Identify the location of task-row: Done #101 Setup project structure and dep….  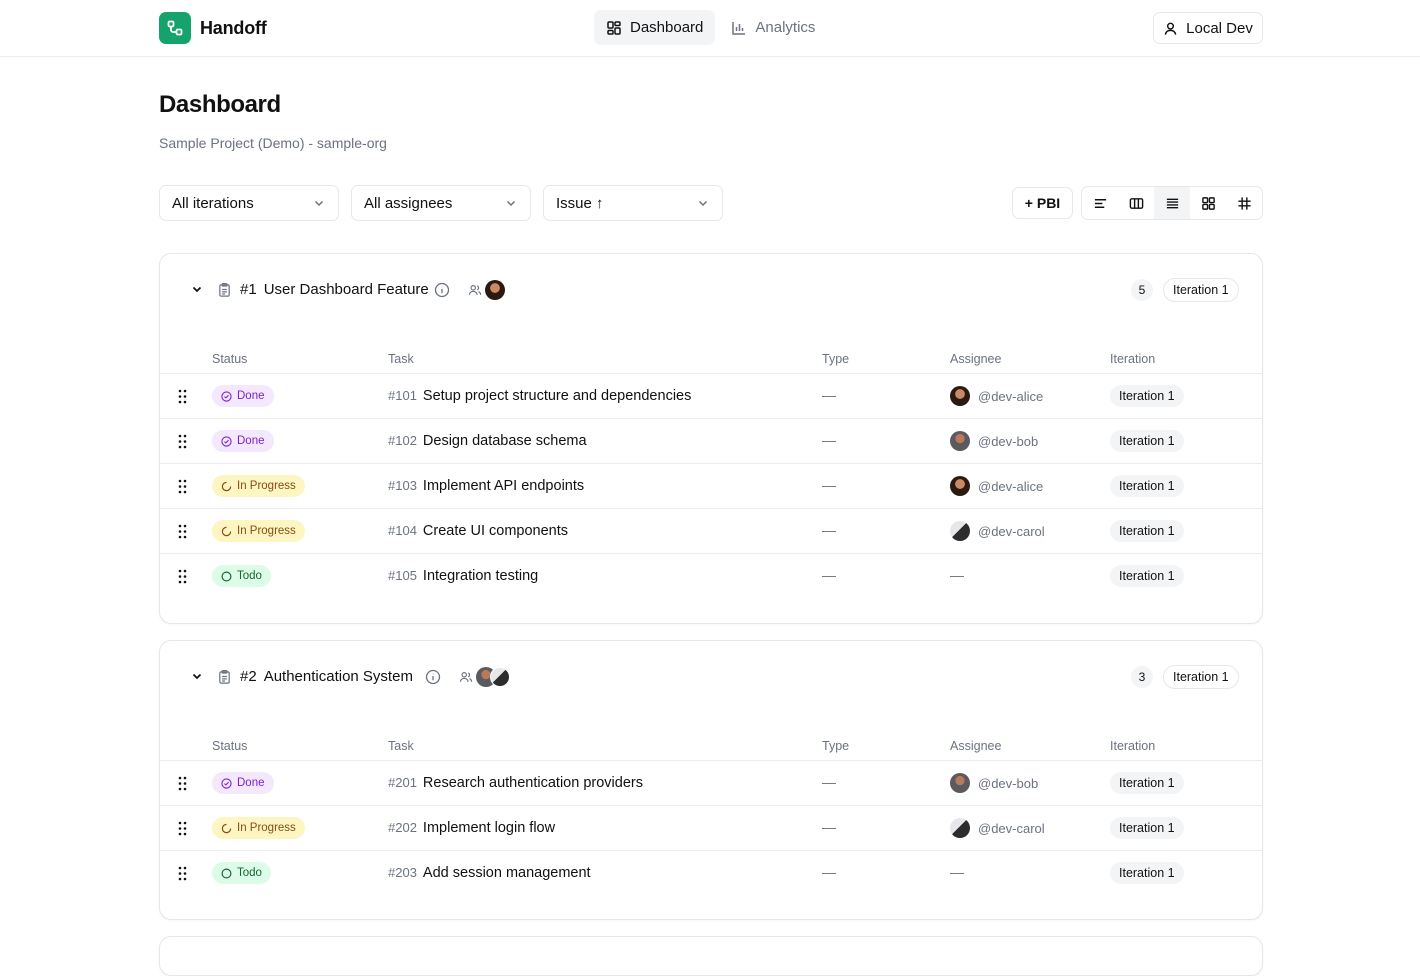
(711, 396).